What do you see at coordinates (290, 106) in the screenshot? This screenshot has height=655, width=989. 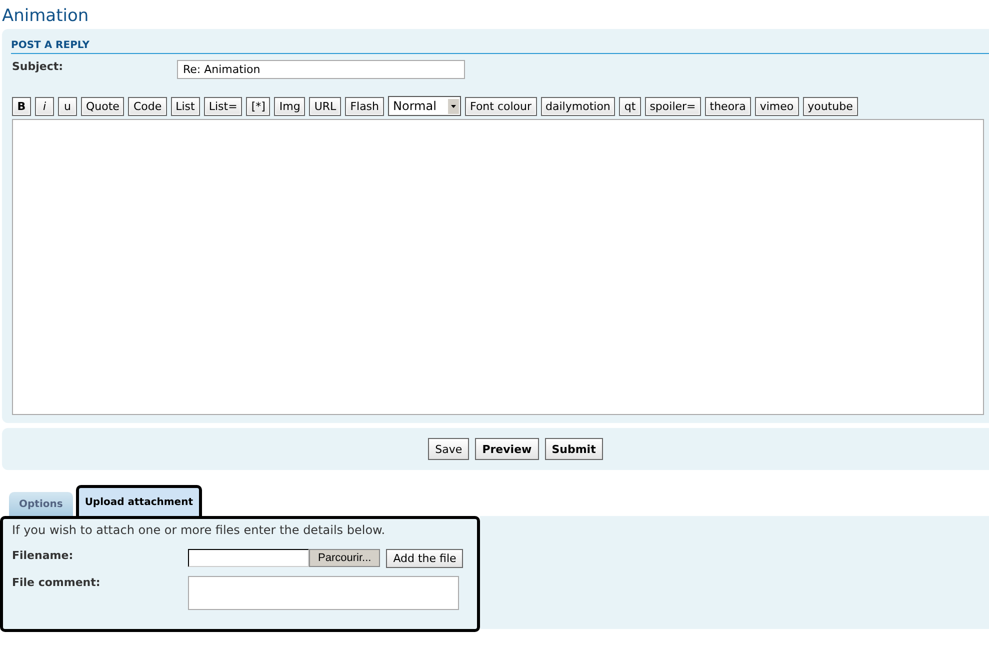 I see `format-button: Img` at bounding box center [290, 106].